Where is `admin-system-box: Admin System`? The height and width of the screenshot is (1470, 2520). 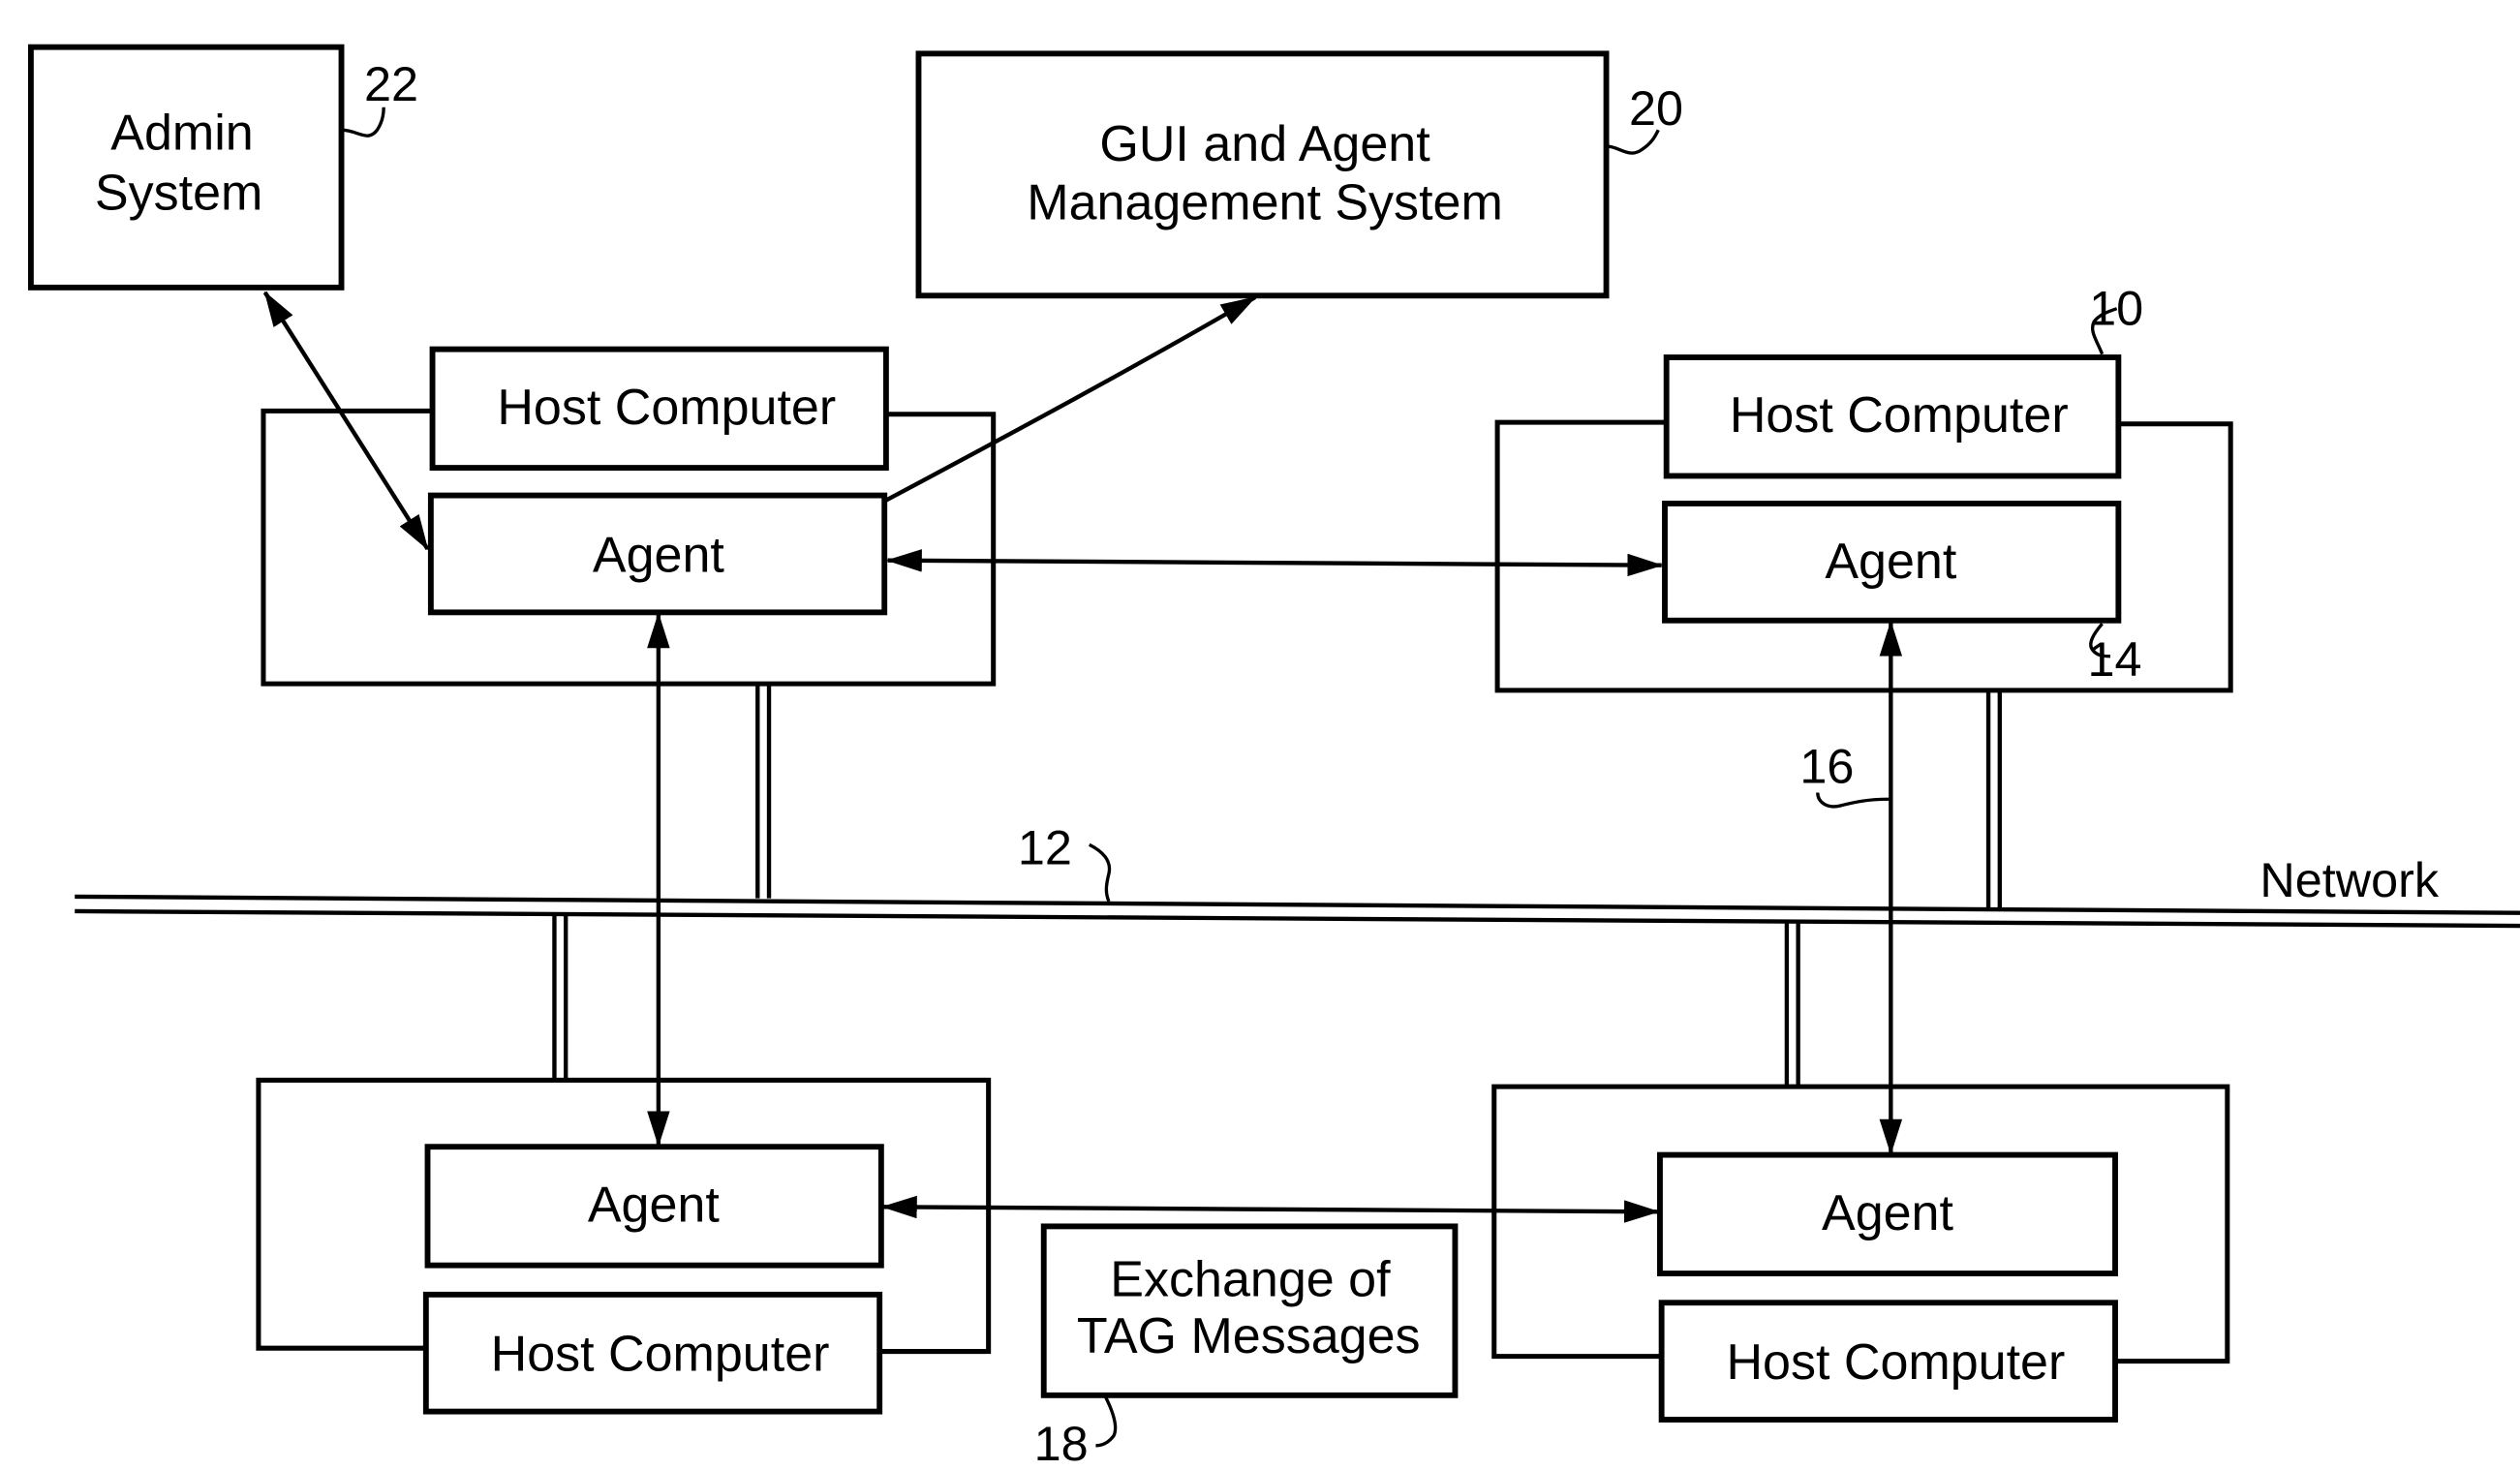
admin-system-box: Admin System is located at coordinates (186, 167).